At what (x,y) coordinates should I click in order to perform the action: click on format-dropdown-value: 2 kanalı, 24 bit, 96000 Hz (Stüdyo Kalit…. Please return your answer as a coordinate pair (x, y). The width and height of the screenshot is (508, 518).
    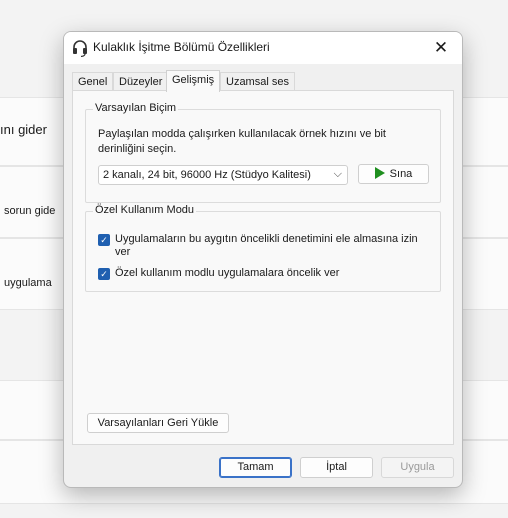
    Looking at the image, I should click on (207, 175).